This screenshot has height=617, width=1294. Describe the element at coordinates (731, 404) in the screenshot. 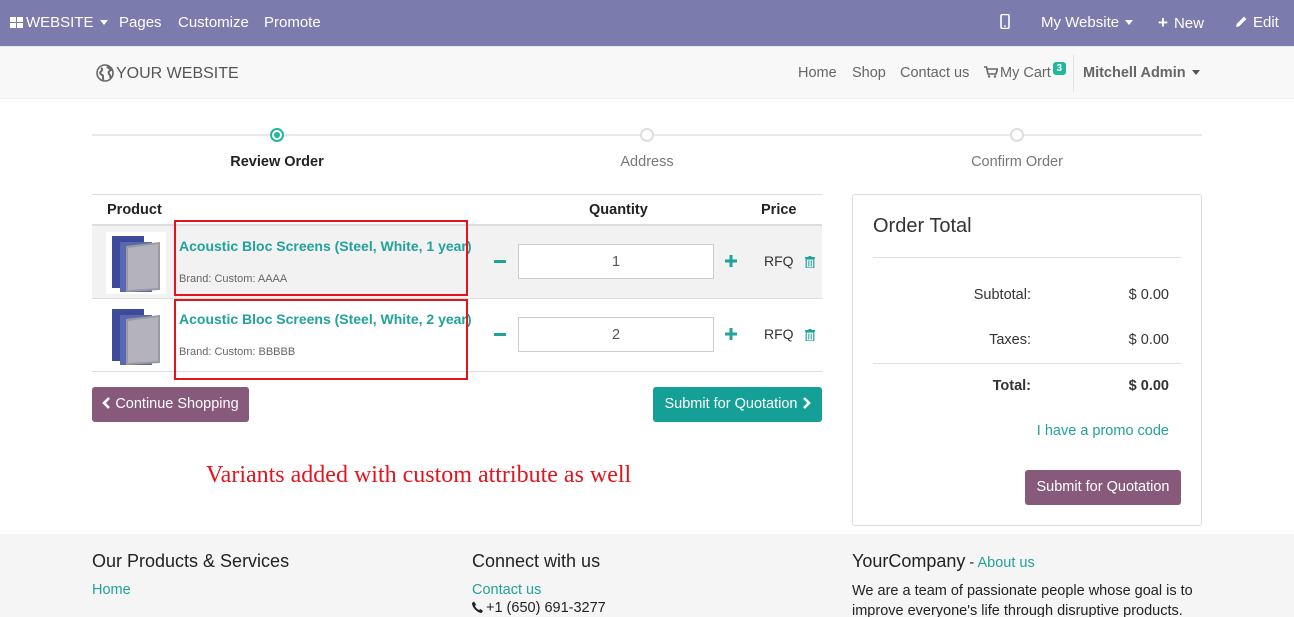

I see `submit-quotation-label: Submit for Quotation` at that location.